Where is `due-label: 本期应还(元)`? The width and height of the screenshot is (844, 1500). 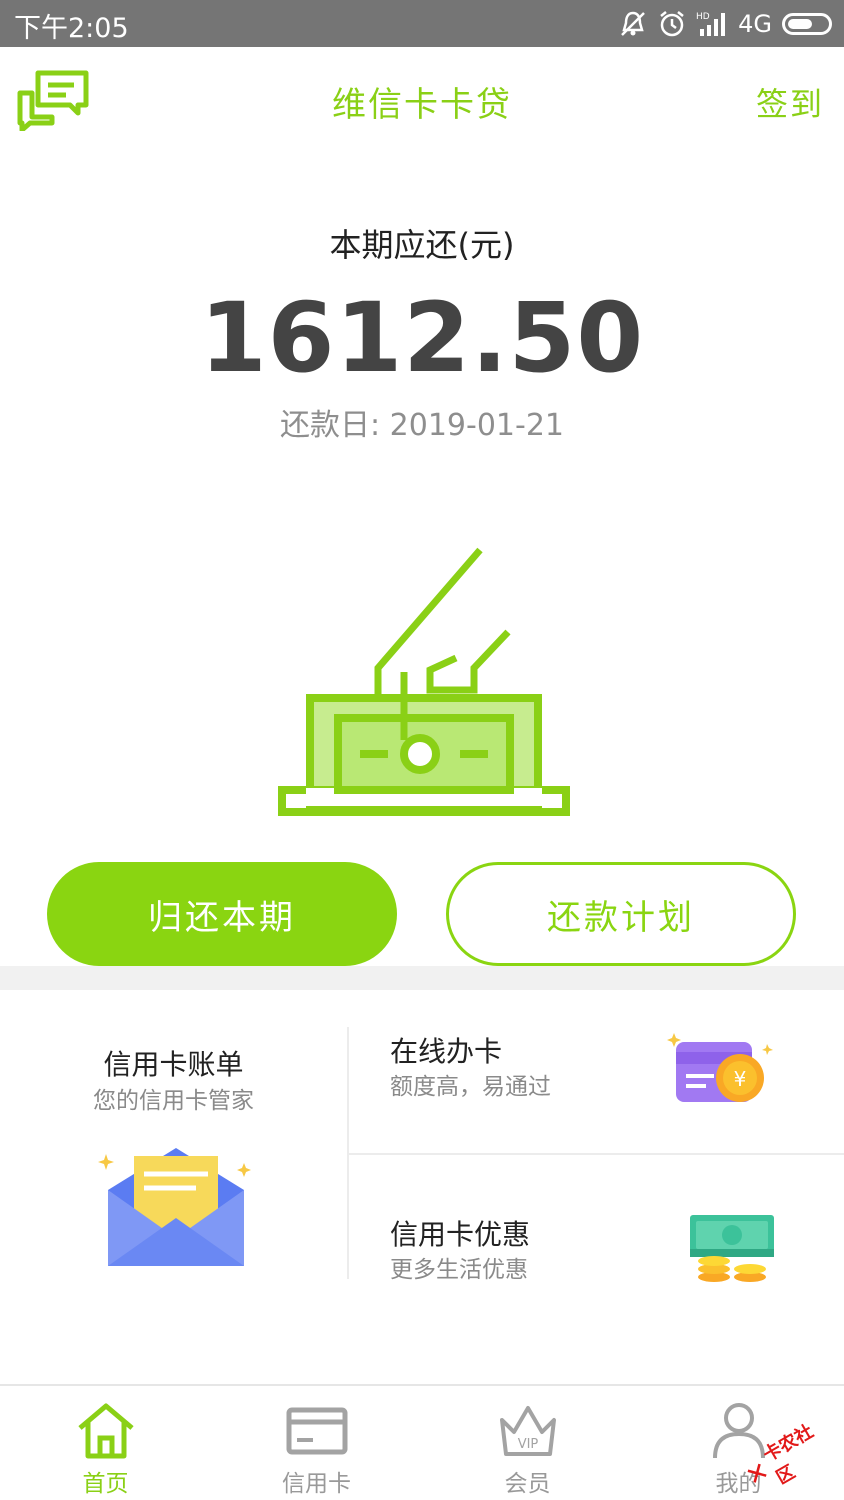 due-label: 本期应还(元) is located at coordinates (422, 245).